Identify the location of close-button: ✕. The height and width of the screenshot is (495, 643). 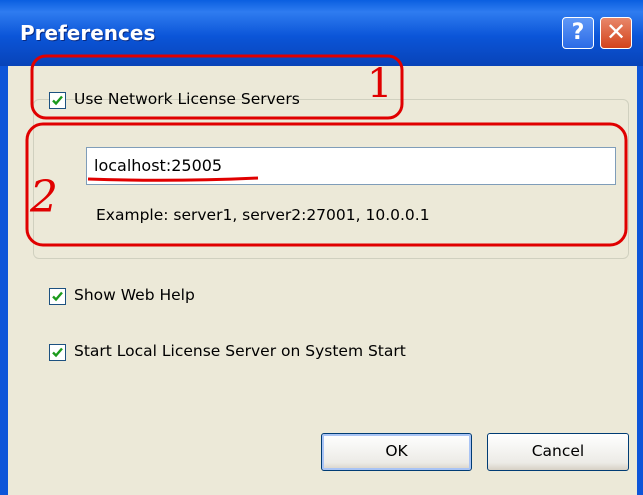
(616, 33).